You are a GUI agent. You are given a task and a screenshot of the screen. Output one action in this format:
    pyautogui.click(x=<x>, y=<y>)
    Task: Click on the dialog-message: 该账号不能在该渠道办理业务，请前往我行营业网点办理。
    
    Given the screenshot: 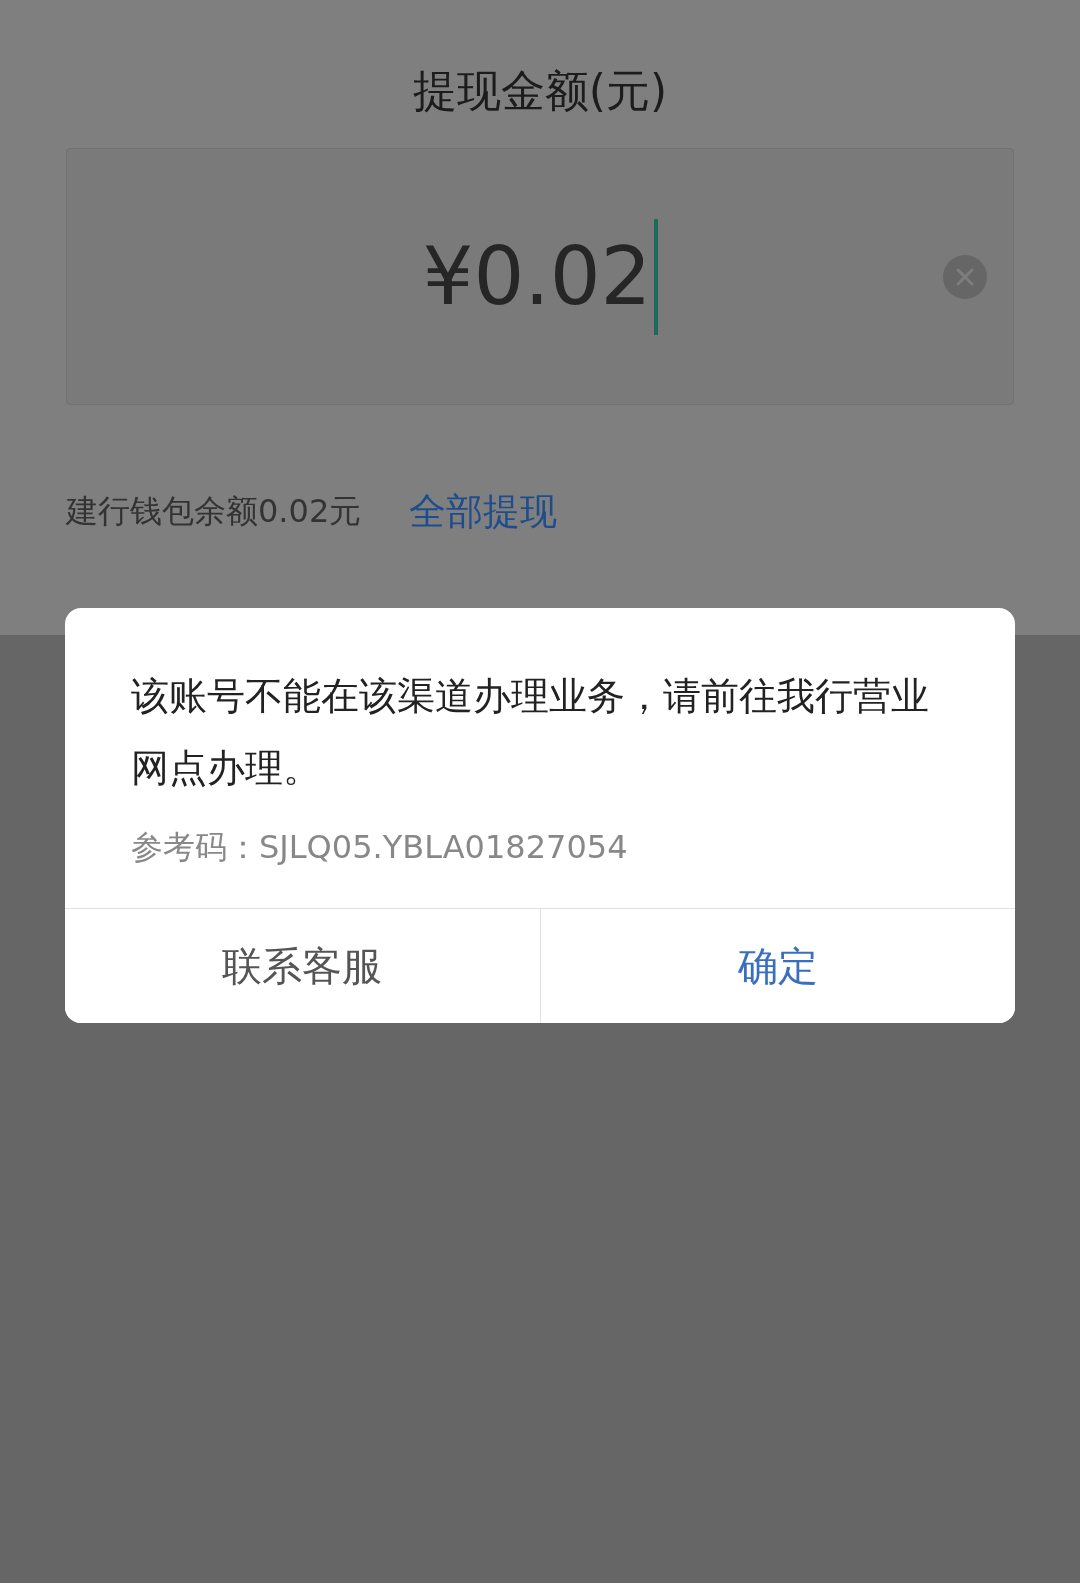 What is the action you would take?
    pyautogui.click(x=530, y=732)
    